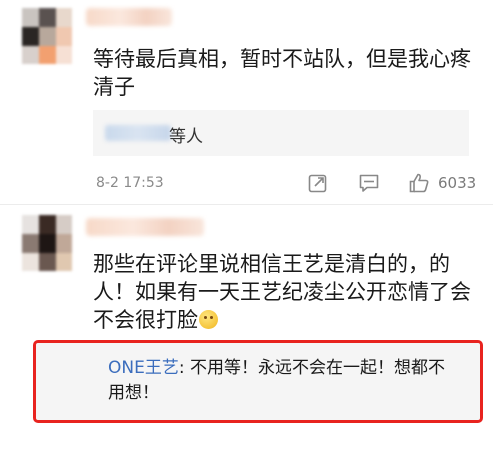  I want to click on timestamp: 8-2 17:53, so click(130, 183).